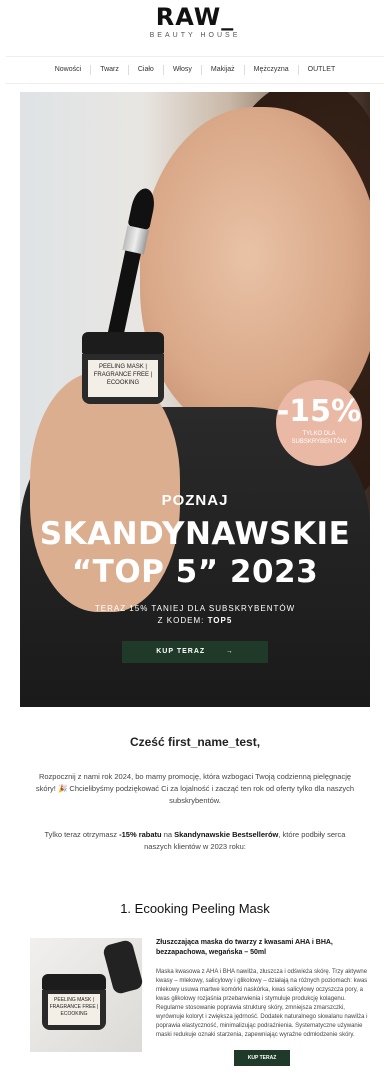  Describe the element at coordinates (226, 834) in the screenshot. I see `bestsellers-text: Skandynawskie Bestsellerów` at that location.